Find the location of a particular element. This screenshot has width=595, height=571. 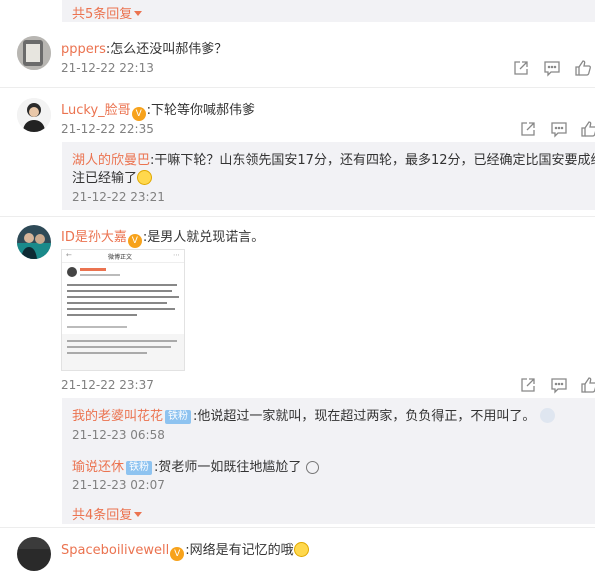

more-replies-link: 共5条回复 is located at coordinates (107, 12).